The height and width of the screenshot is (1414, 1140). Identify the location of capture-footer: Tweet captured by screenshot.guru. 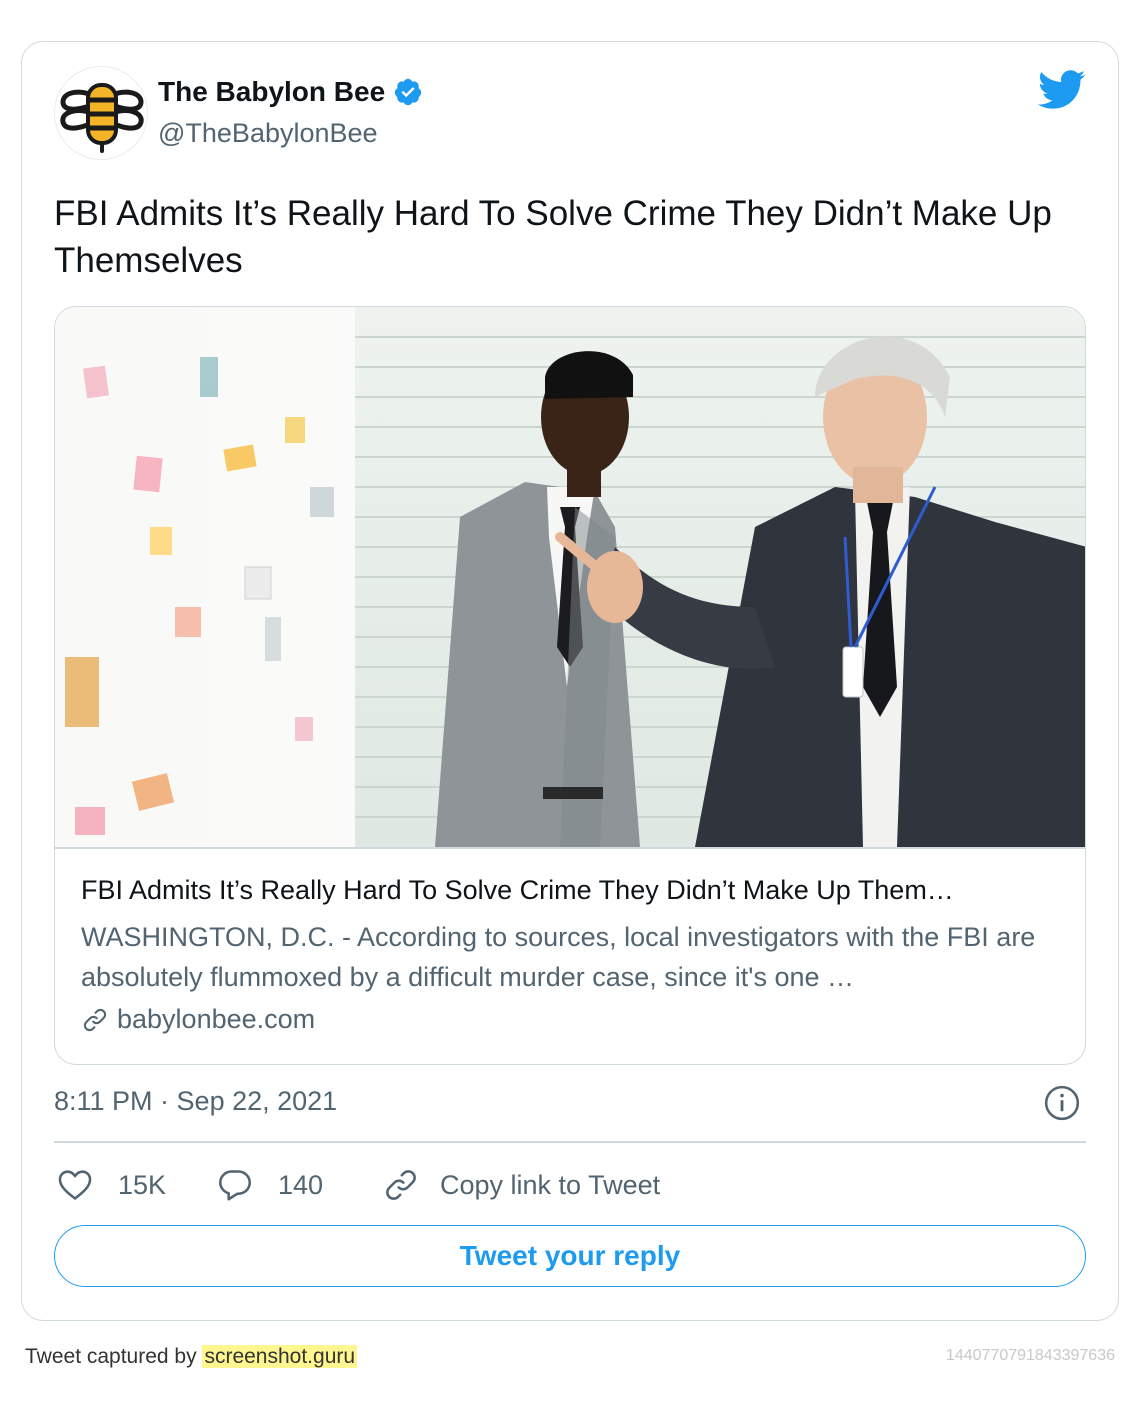
(191, 1357).